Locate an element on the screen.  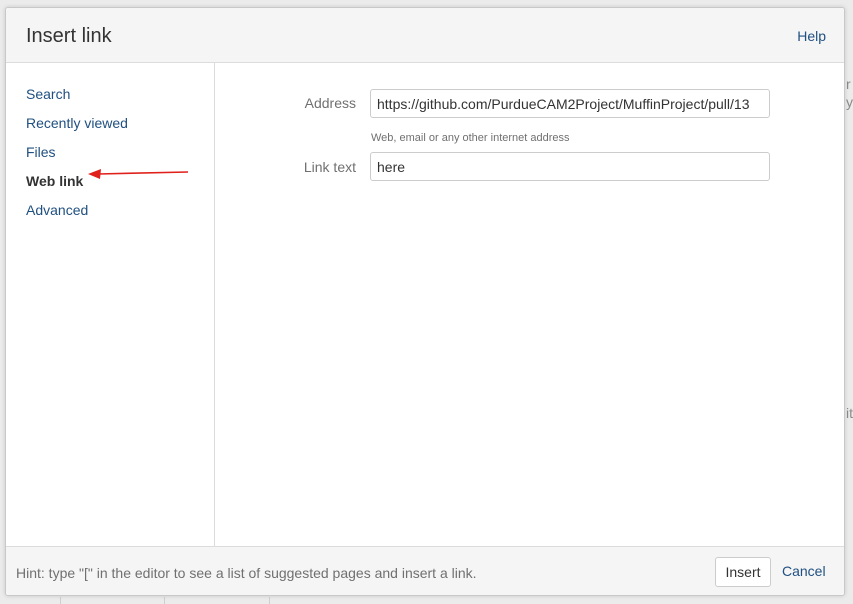
address-hint: Web, email or any other internet address is located at coordinates (470, 138).